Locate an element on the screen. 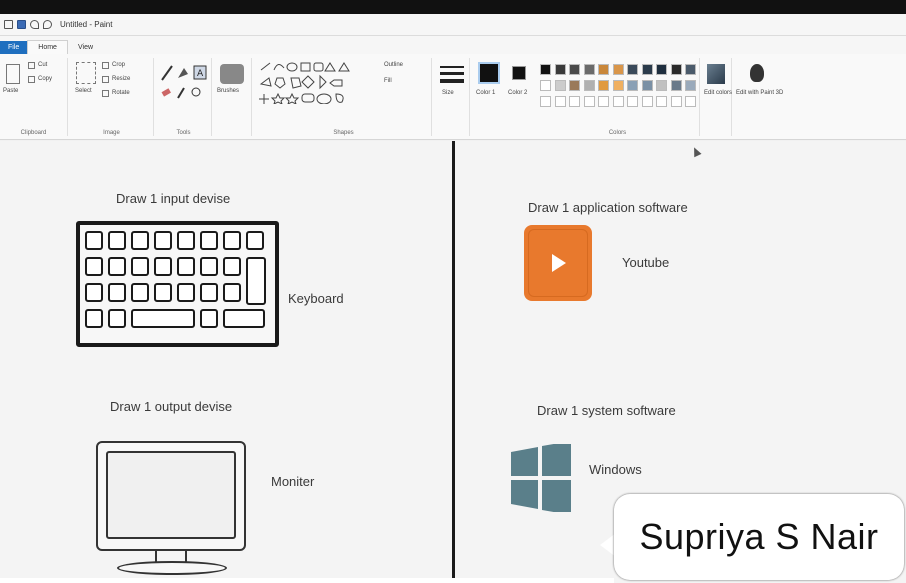 Image resolution: width=906 pixels, height=583 pixels. tools-group: A Tools is located at coordinates (184, 97).